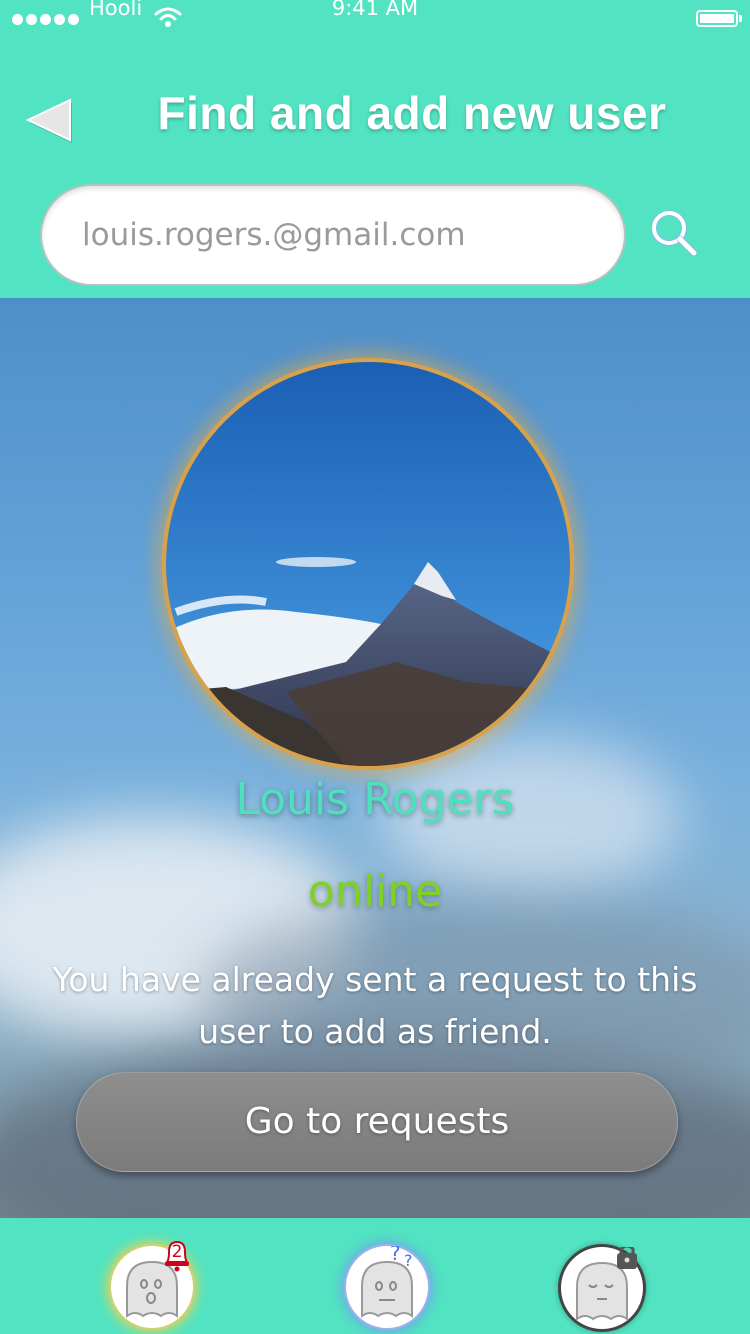 The height and width of the screenshot is (1334, 750). I want to click on tab-help: ? ?, so click(387, 1287).